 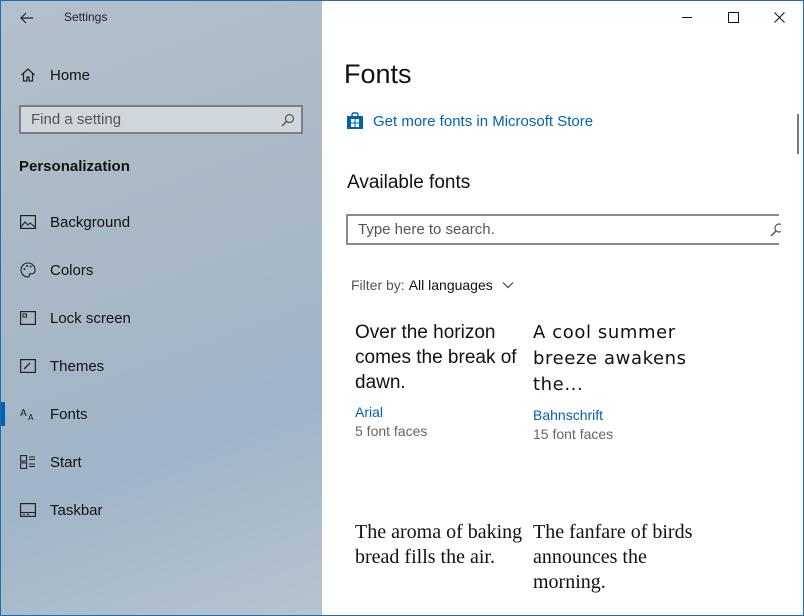 I want to click on font-faces-count: 15 font faces, so click(x=573, y=434).